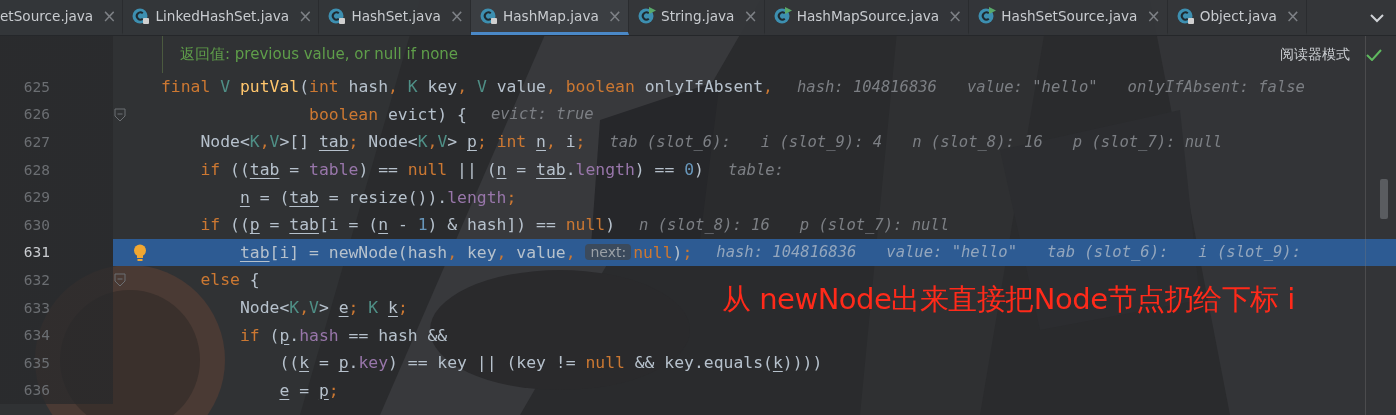 This screenshot has height=415, width=1396. I want to click on lightbulb-icon, so click(140, 252).